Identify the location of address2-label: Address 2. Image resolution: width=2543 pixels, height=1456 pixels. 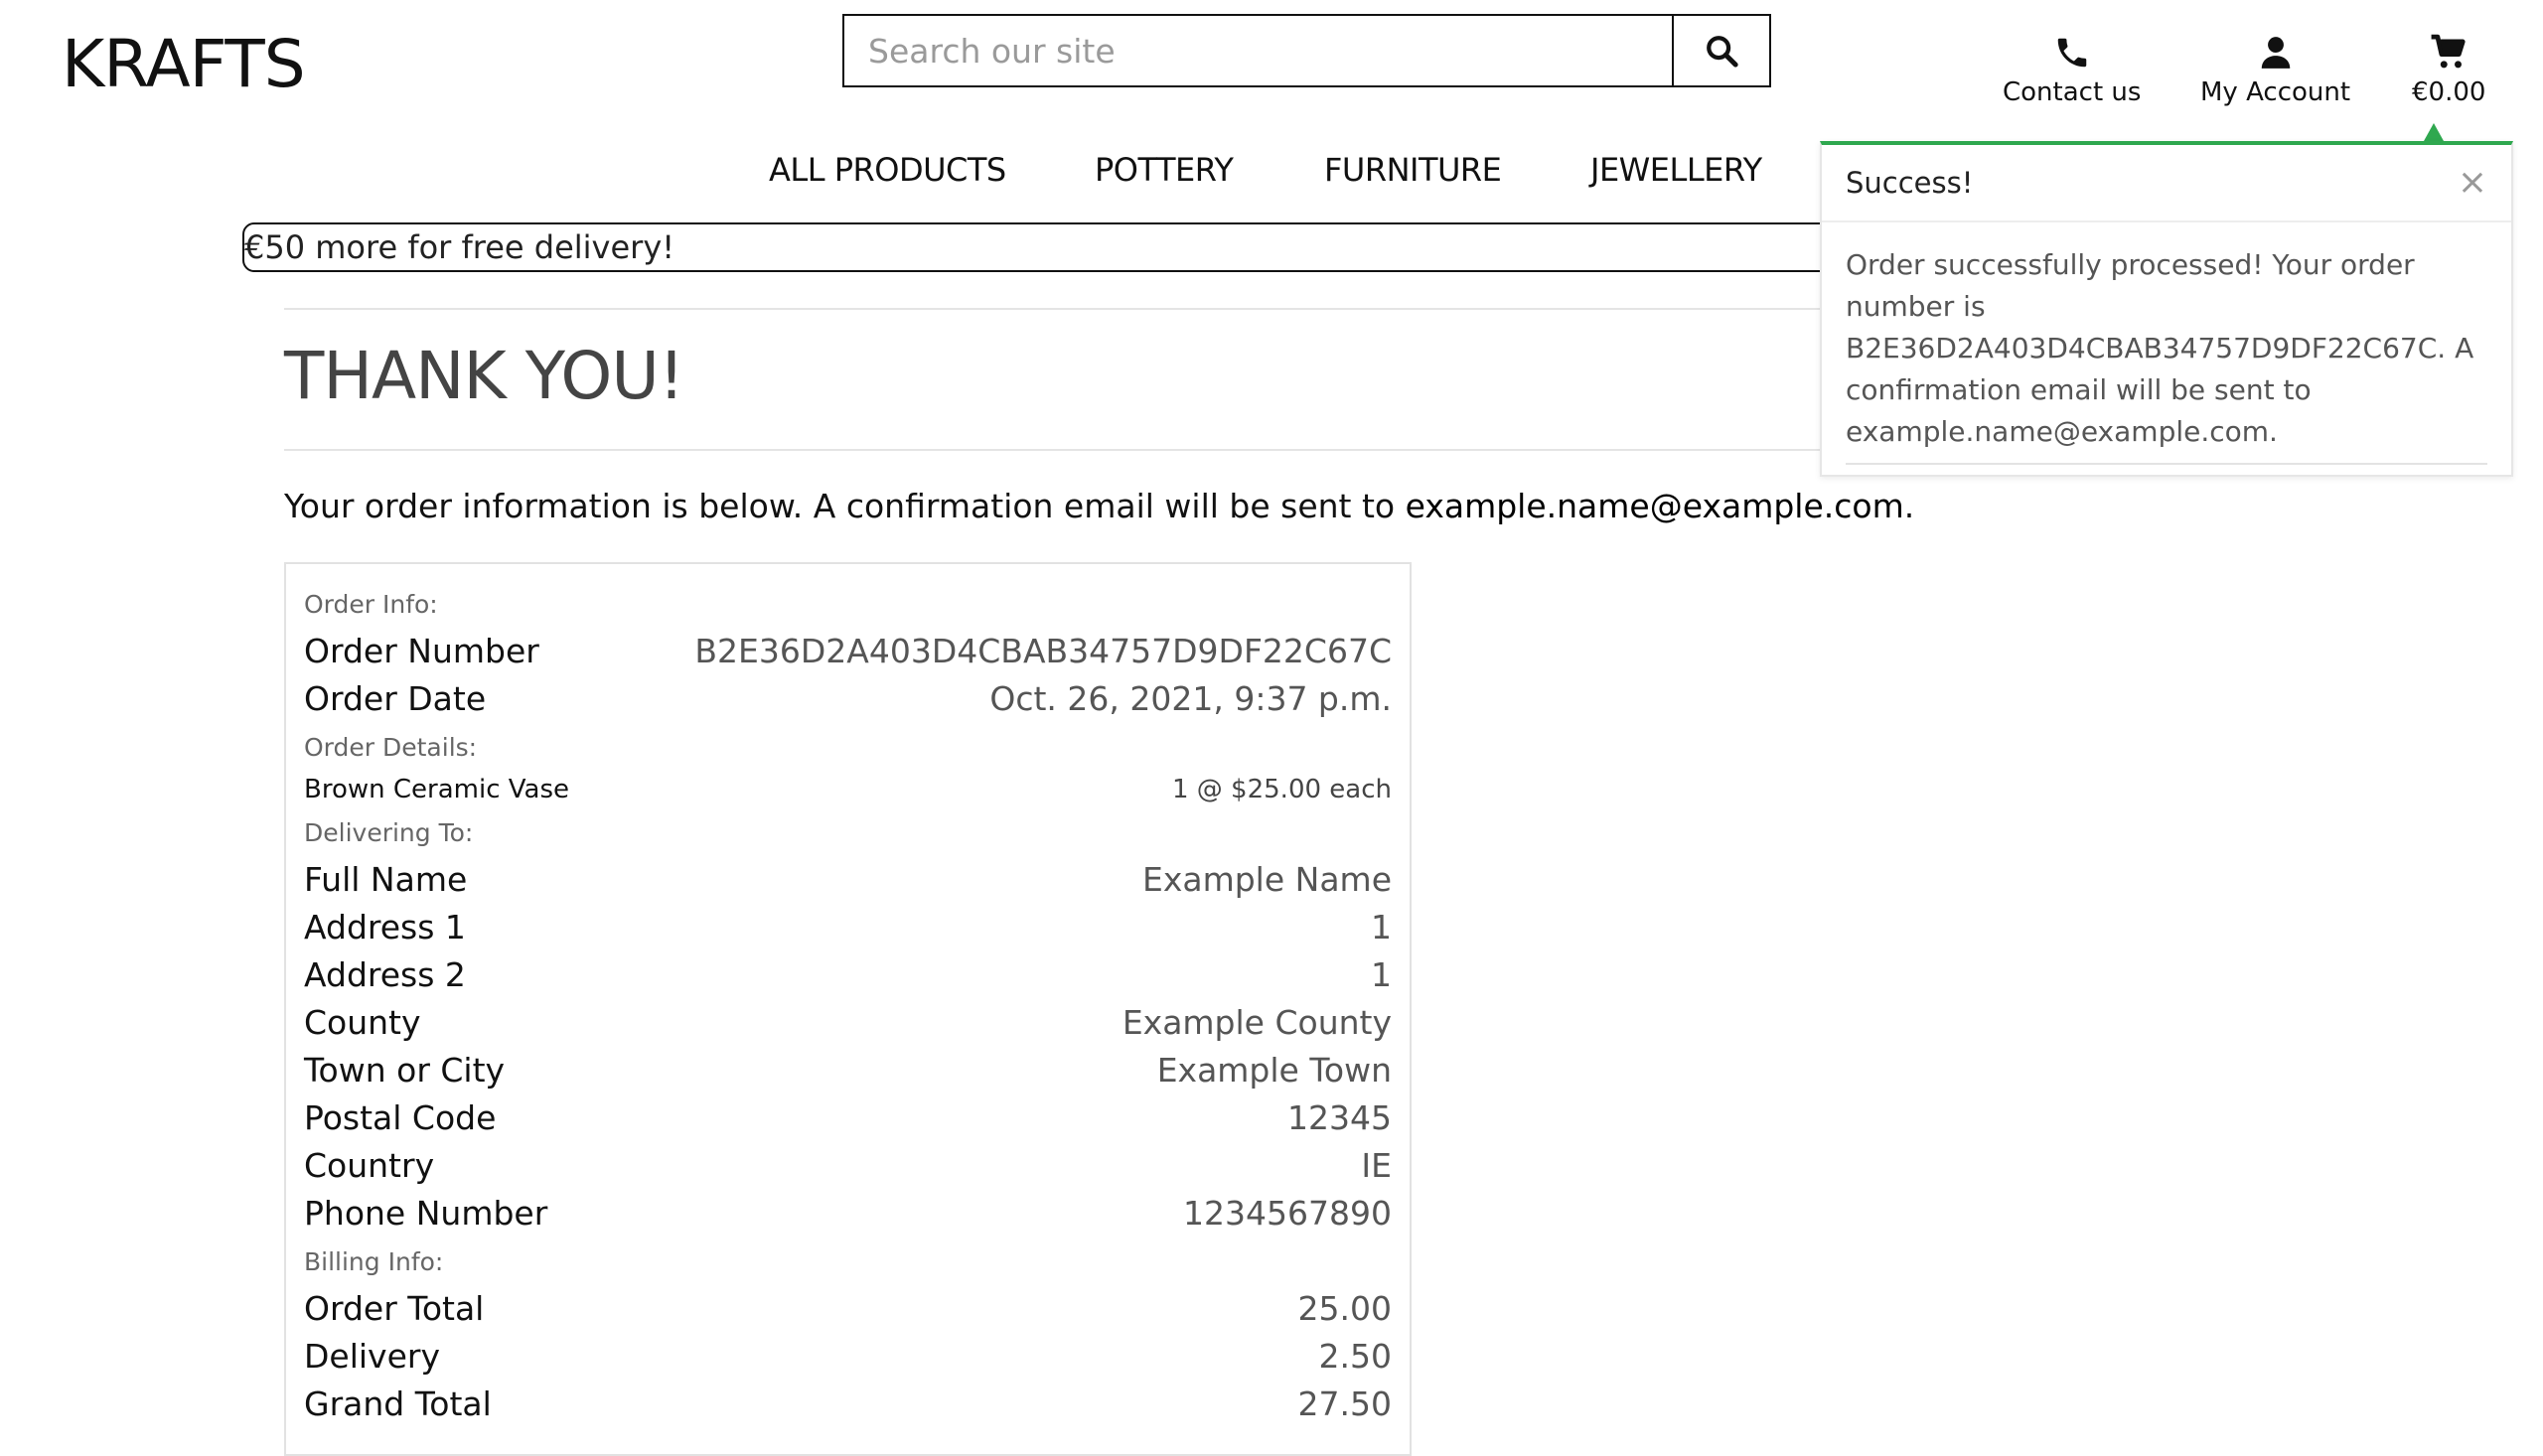
(385, 974).